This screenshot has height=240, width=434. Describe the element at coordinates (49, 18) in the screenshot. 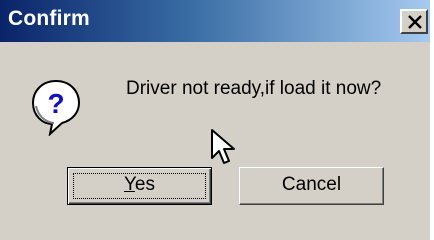

I see `dialog-title: Confirm` at that location.